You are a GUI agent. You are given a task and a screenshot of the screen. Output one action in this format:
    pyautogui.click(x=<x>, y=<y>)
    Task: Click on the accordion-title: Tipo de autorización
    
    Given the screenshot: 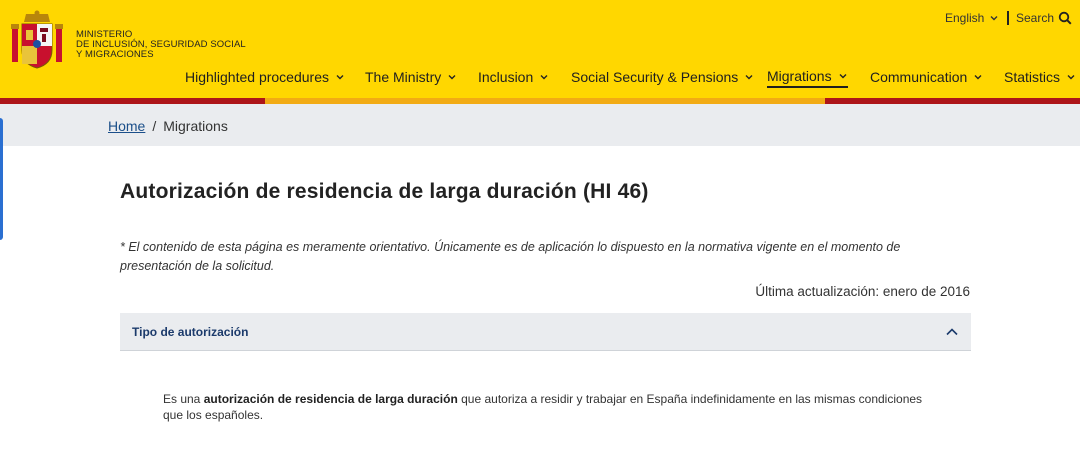 What is the action you would take?
    pyautogui.click(x=190, y=332)
    